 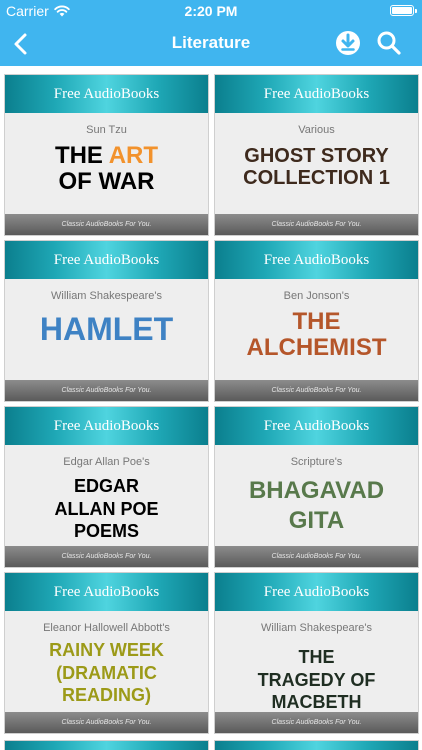 What do you see at coordinates (133, 155) in the screenshot?
I see `title-accent: ART` at bounding box center [133, 155].